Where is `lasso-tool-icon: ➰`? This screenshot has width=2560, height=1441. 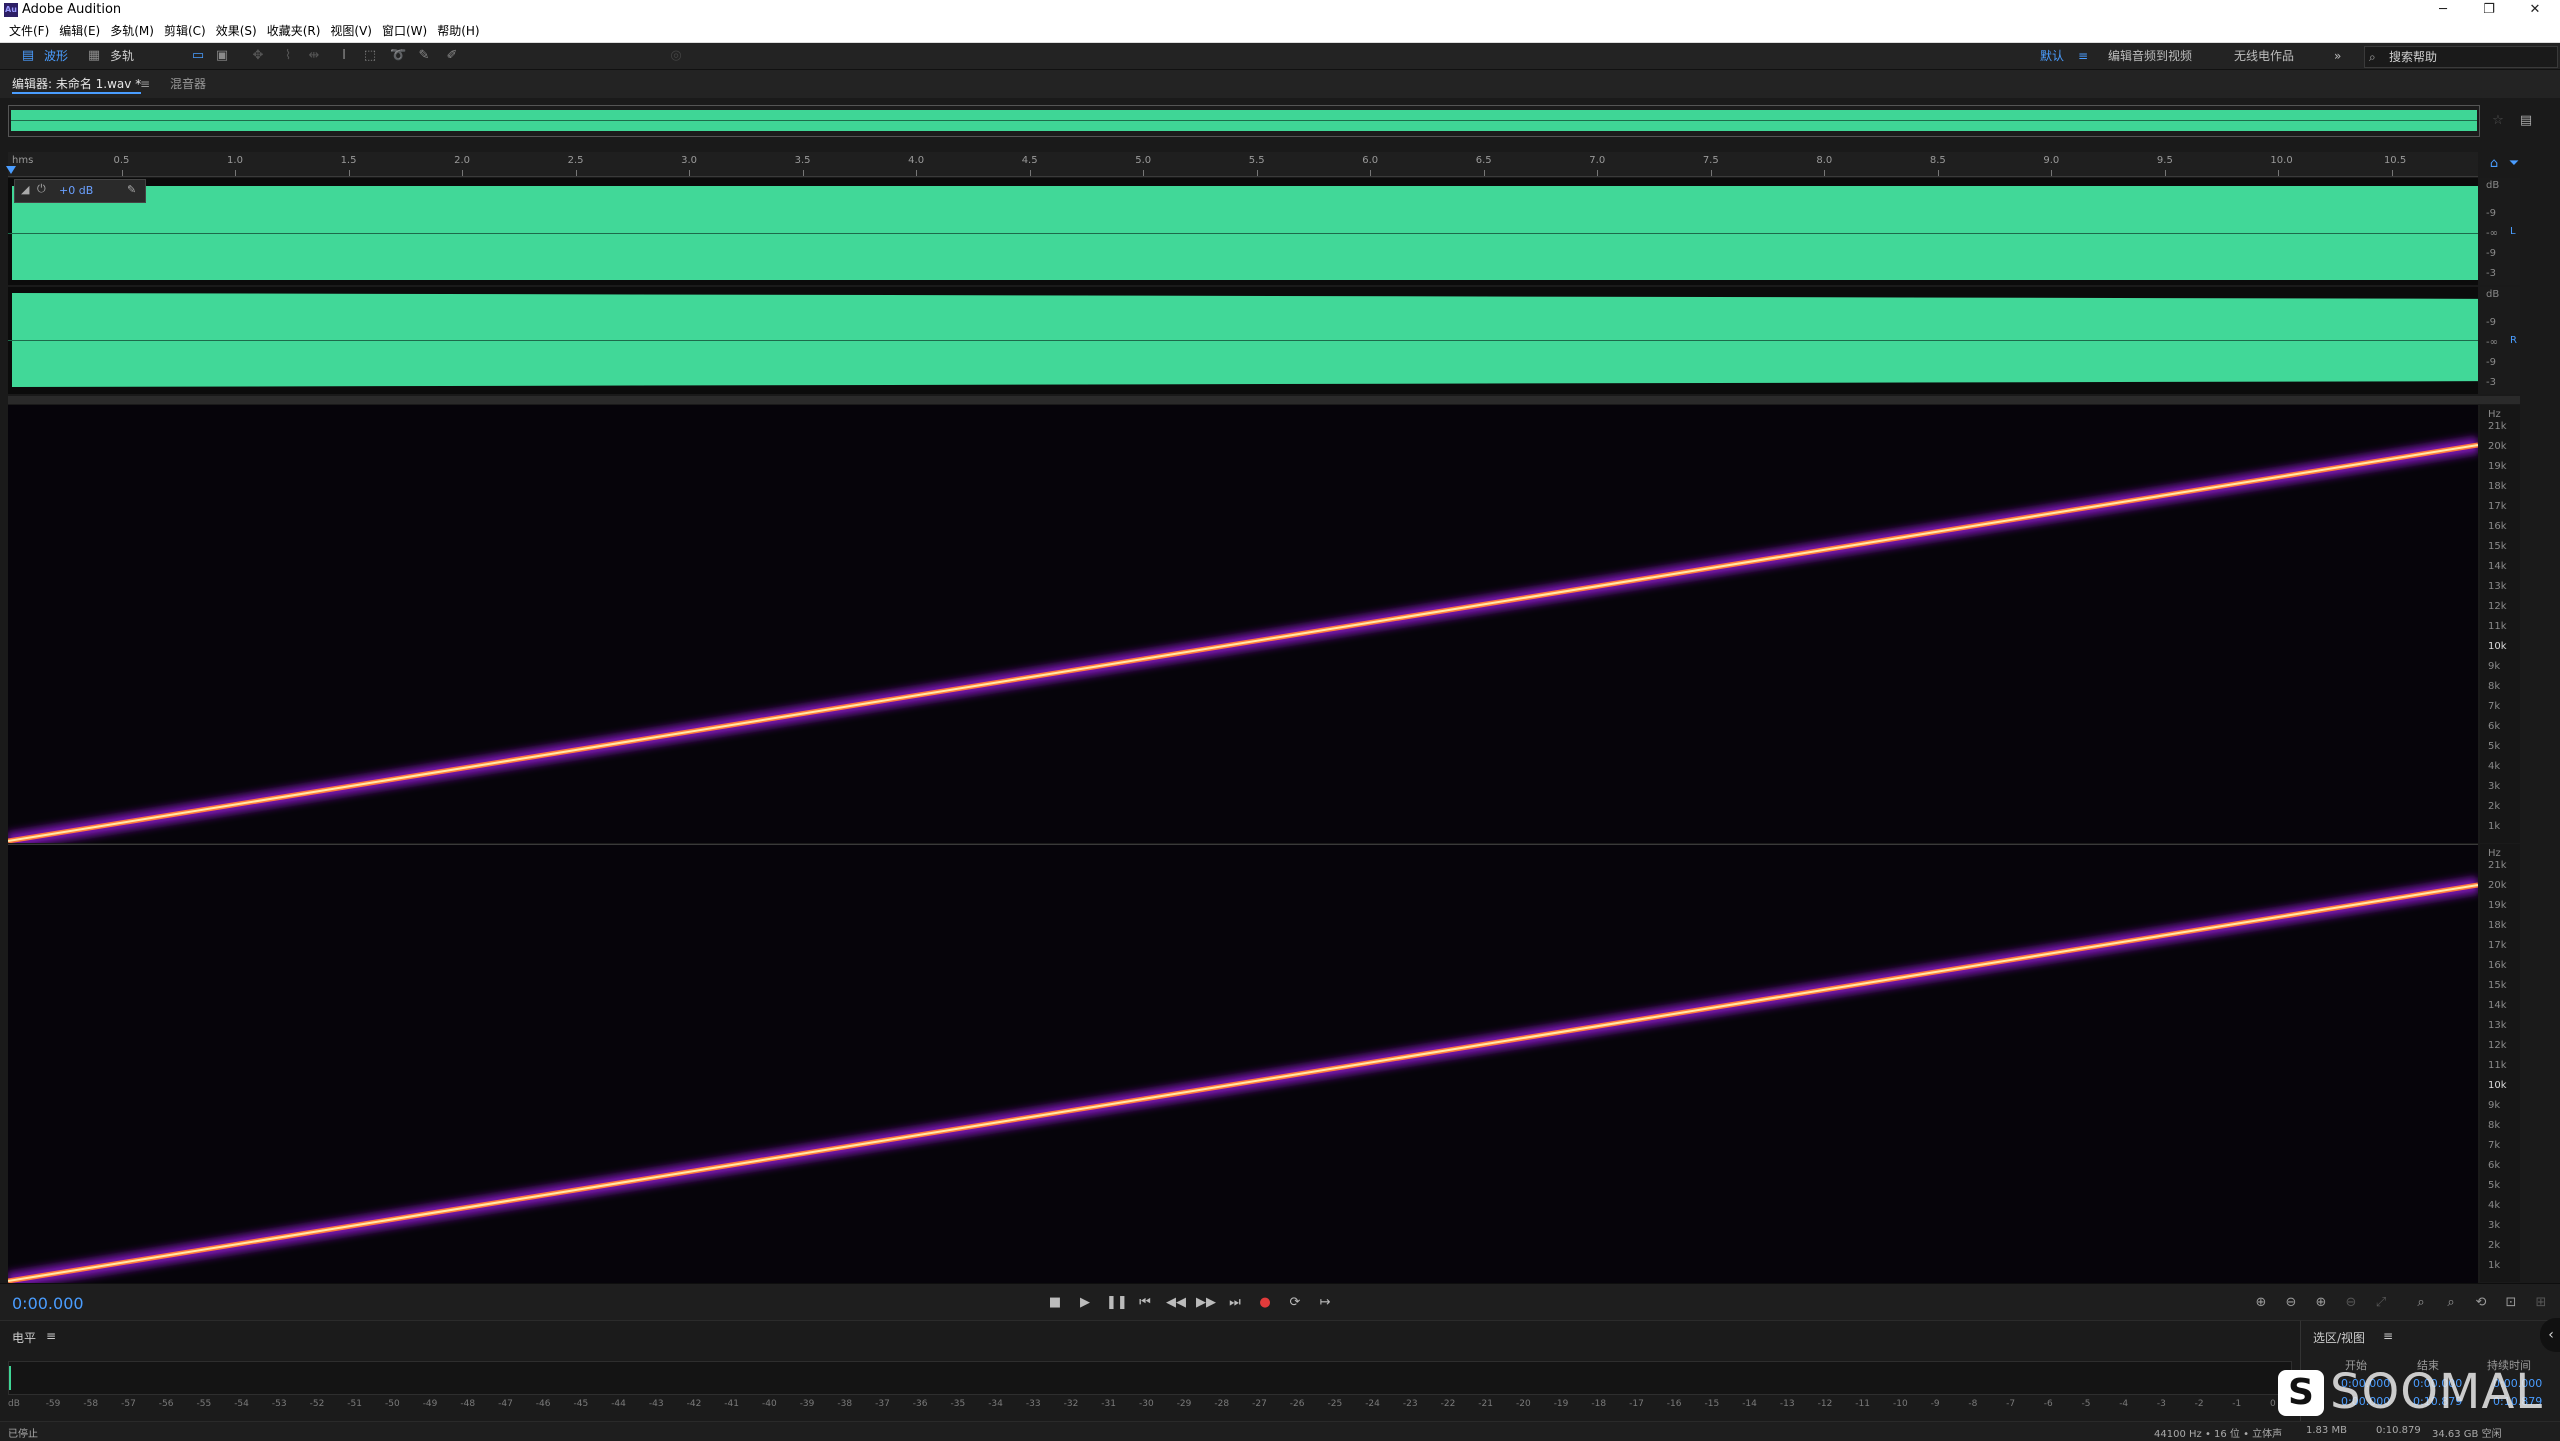
lasso-tool-icon: ➰ is located at coordinates (398, 56).